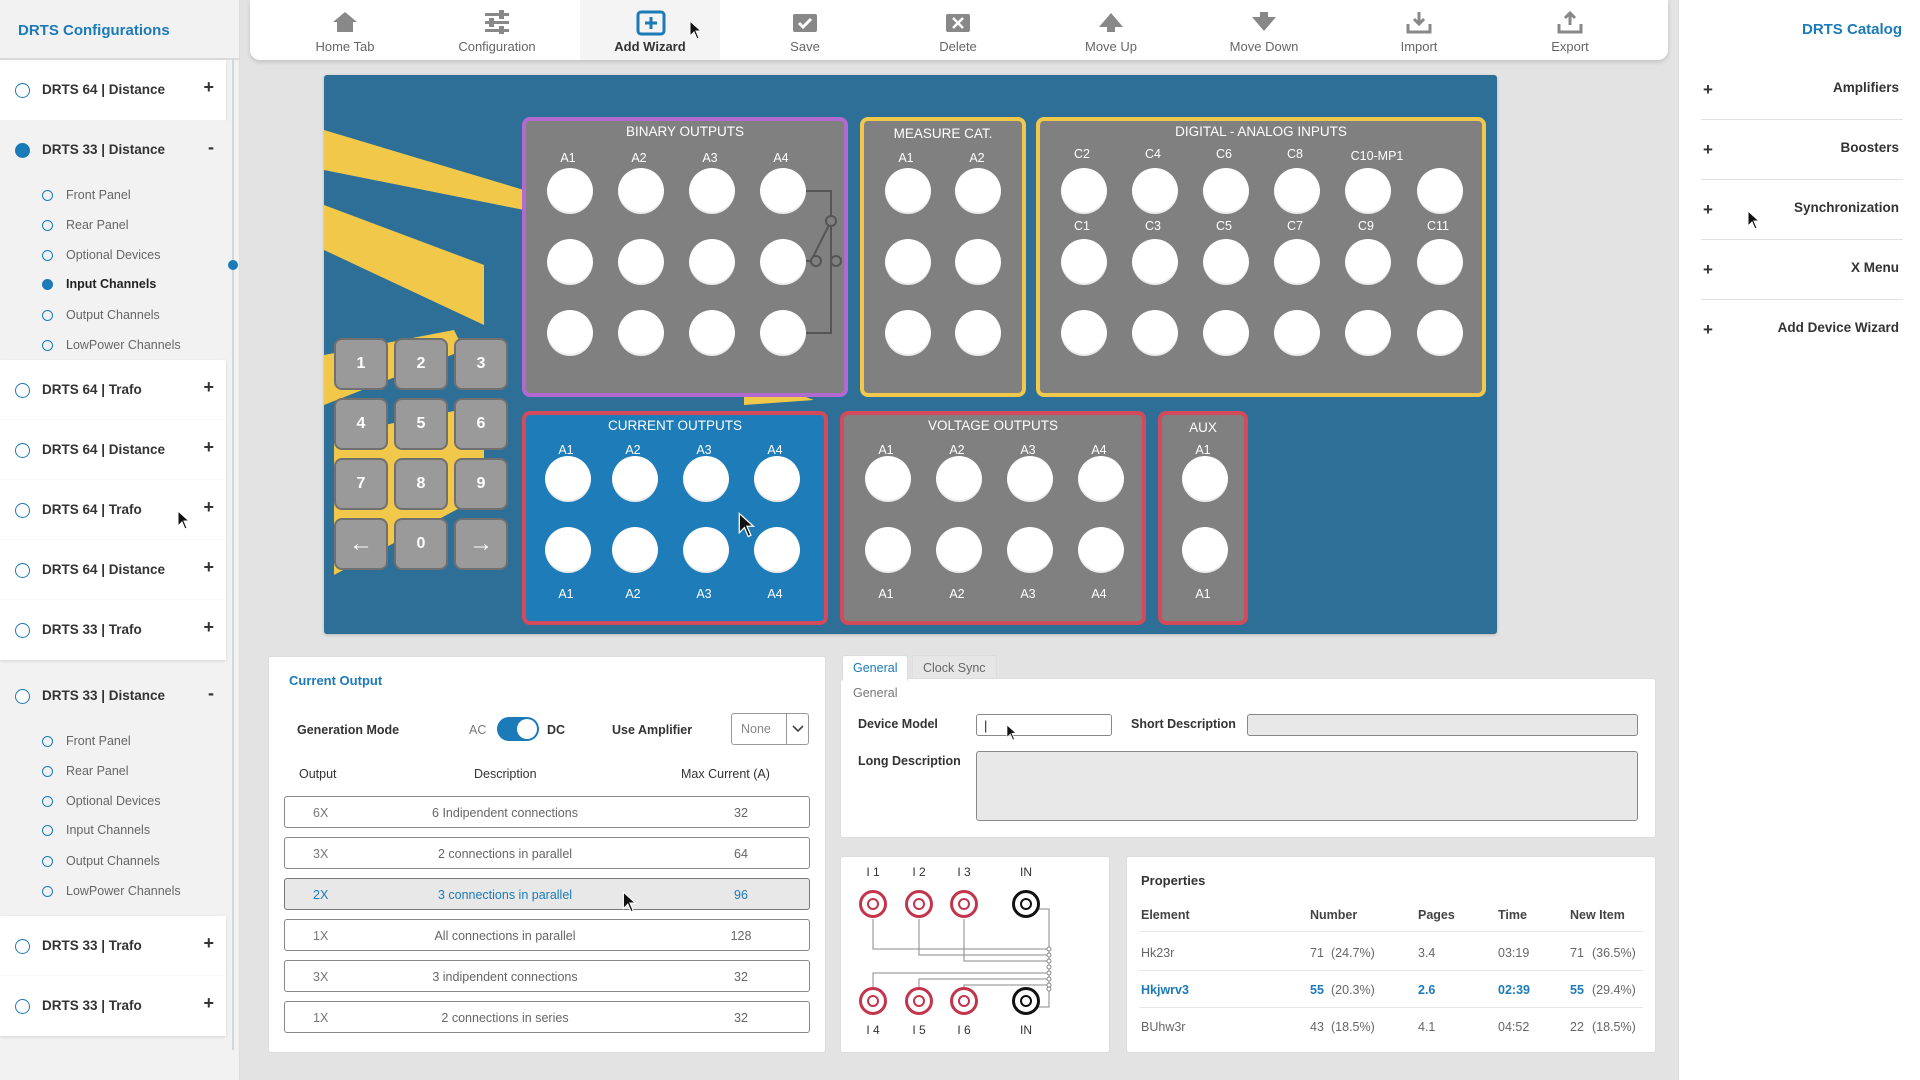 This screenshot has width=1920, height=1080. Describe the element at coordinates (113, 90) in the screenshot. I see `config-group: DRTS 64 | Distance +` at that location.